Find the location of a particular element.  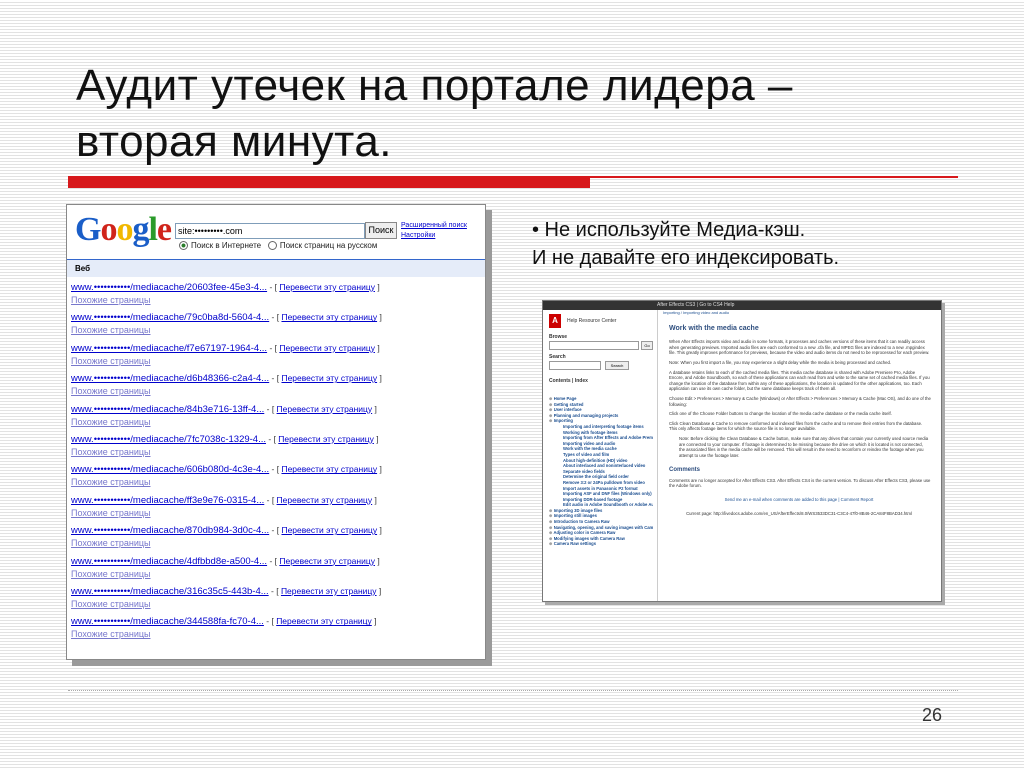

title-rule is located at coordinates (513, 182).